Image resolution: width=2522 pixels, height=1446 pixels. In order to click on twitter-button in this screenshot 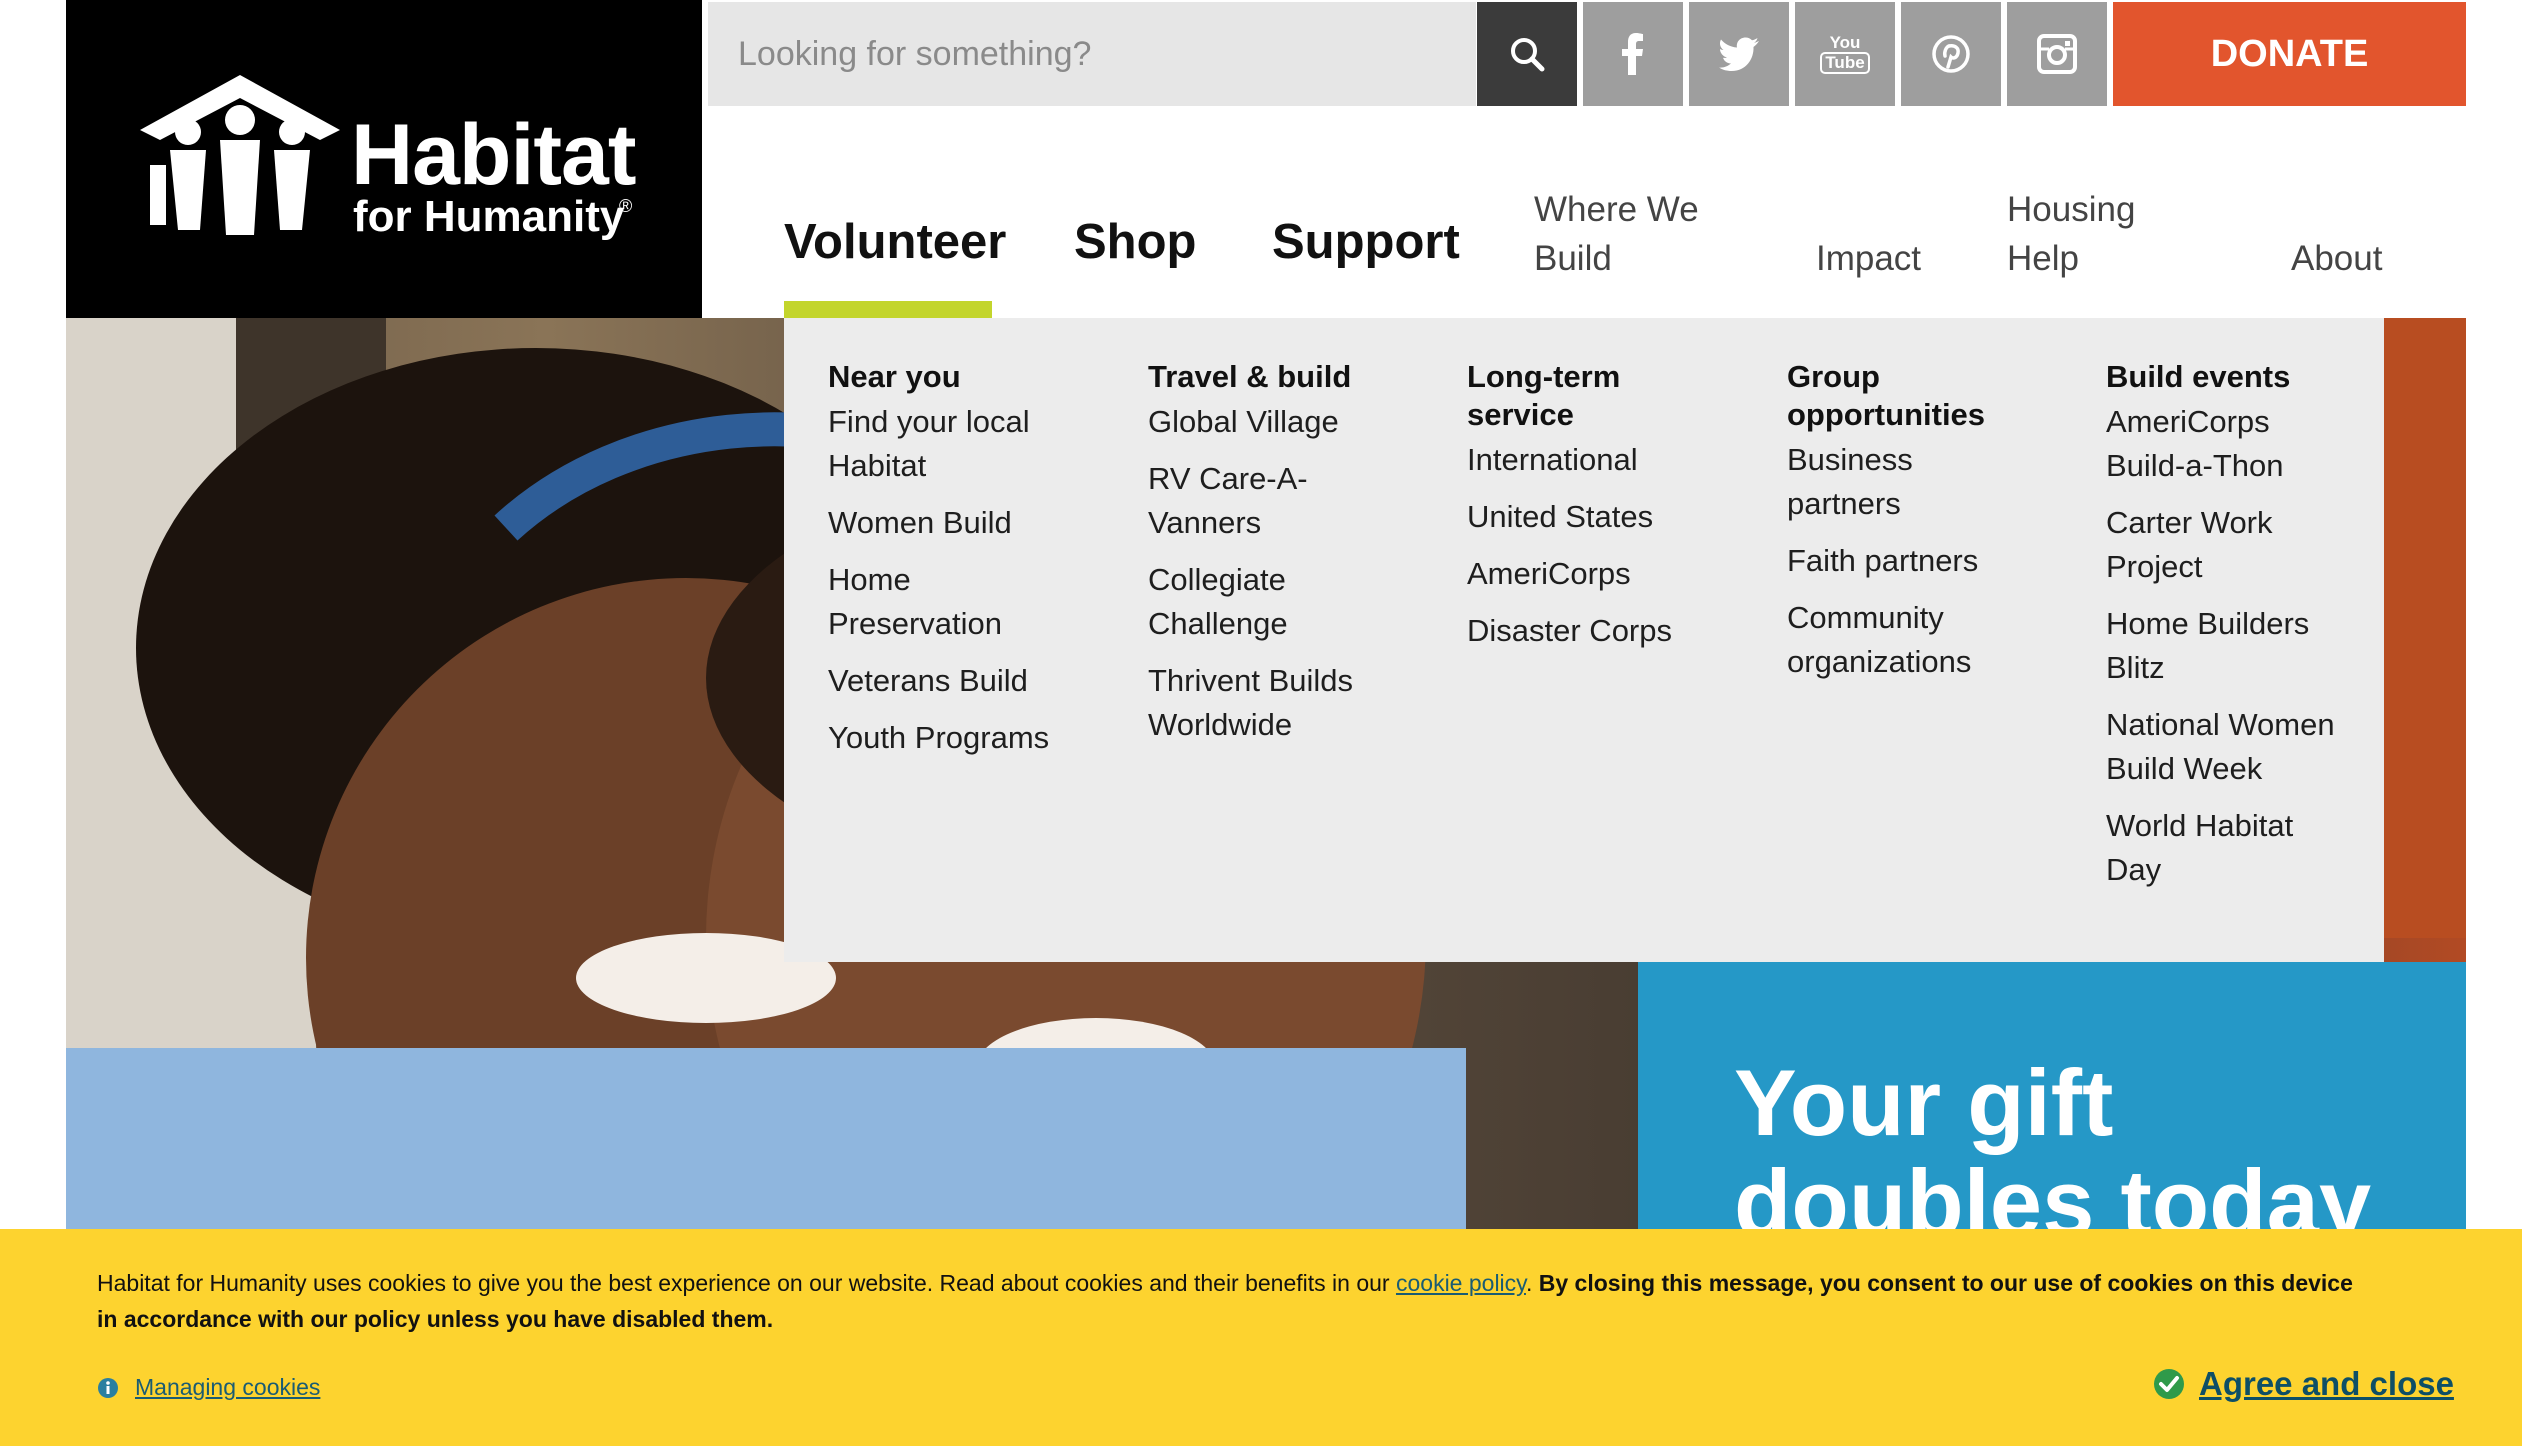, I will do `click(1739, 54)`.